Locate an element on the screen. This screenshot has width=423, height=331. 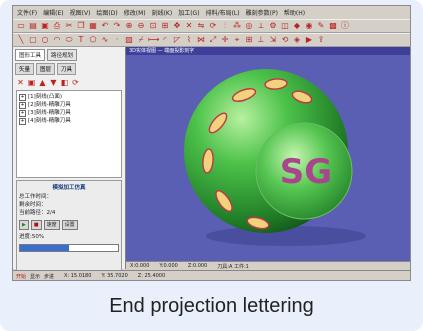
spline-icon: ∿ is located at coordinates (105, 40).